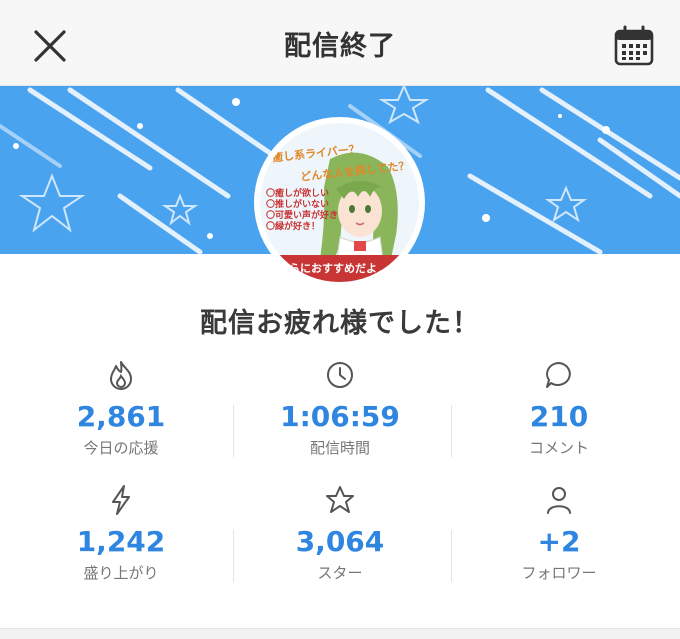  I want to click on calendar-icon, so click(634, 46).